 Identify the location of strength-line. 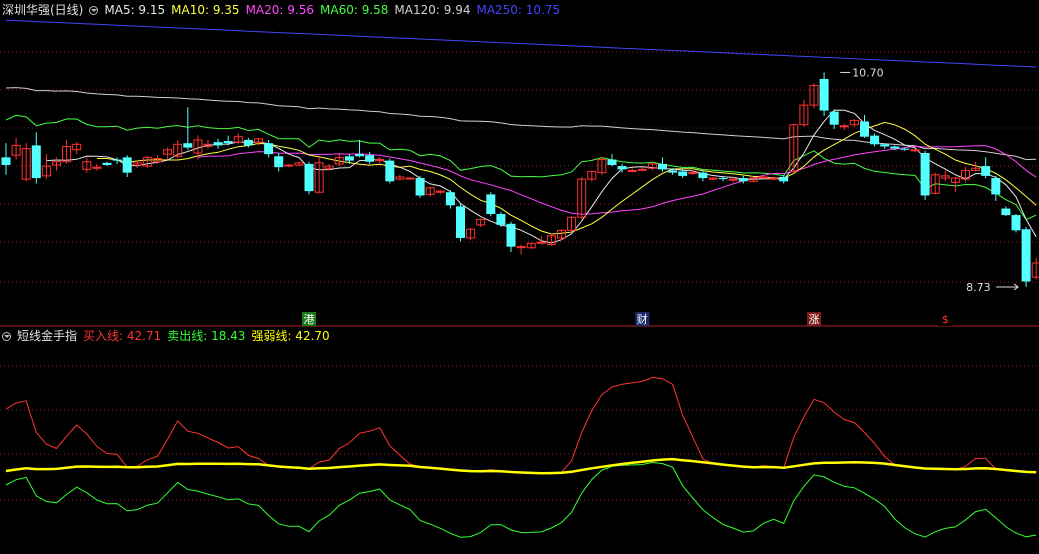
(521, 466).